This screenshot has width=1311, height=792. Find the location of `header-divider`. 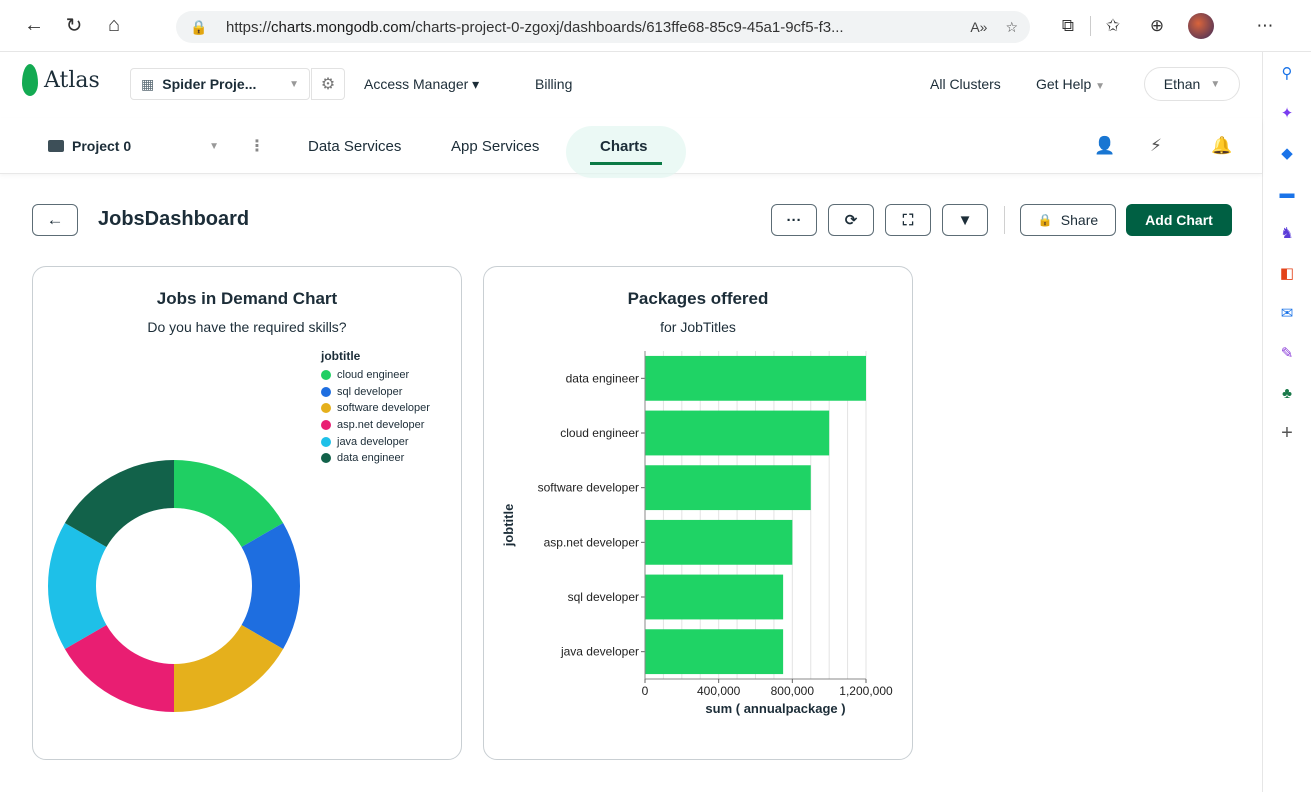

header-divider is located at coordinates (1004, 220).